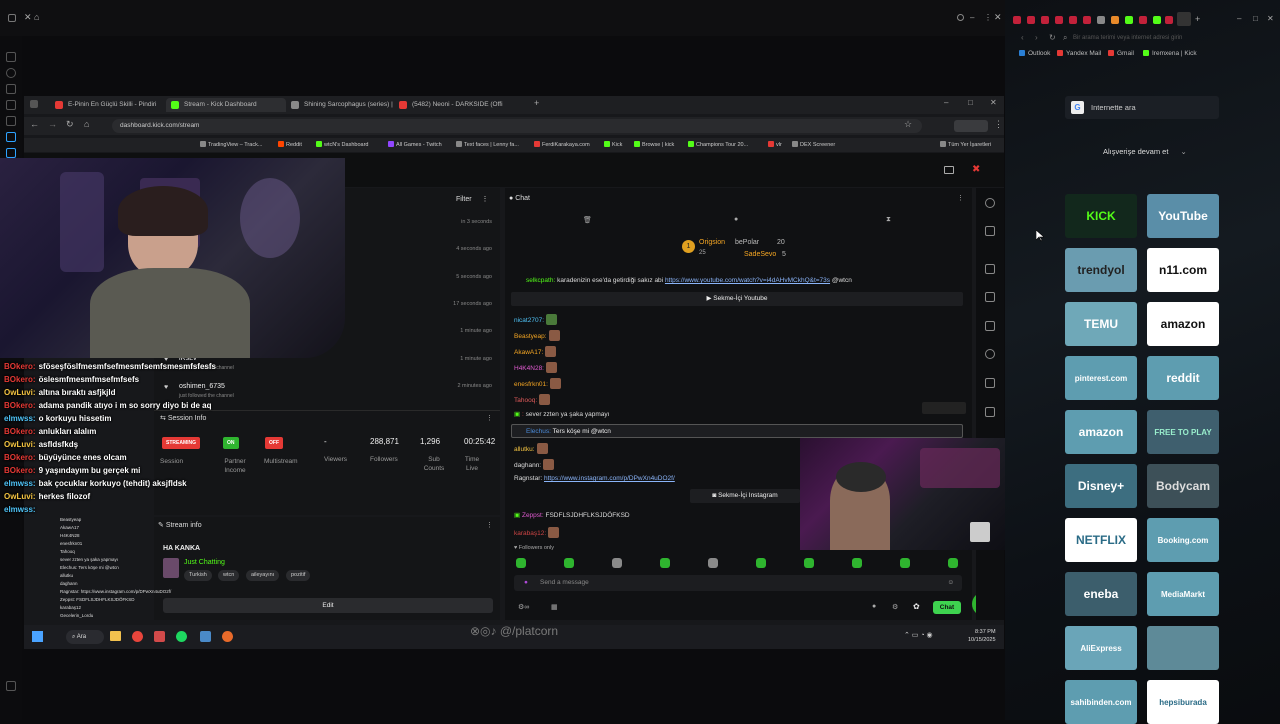  I want to click on minimize-icon: –, so click(1239, 18).